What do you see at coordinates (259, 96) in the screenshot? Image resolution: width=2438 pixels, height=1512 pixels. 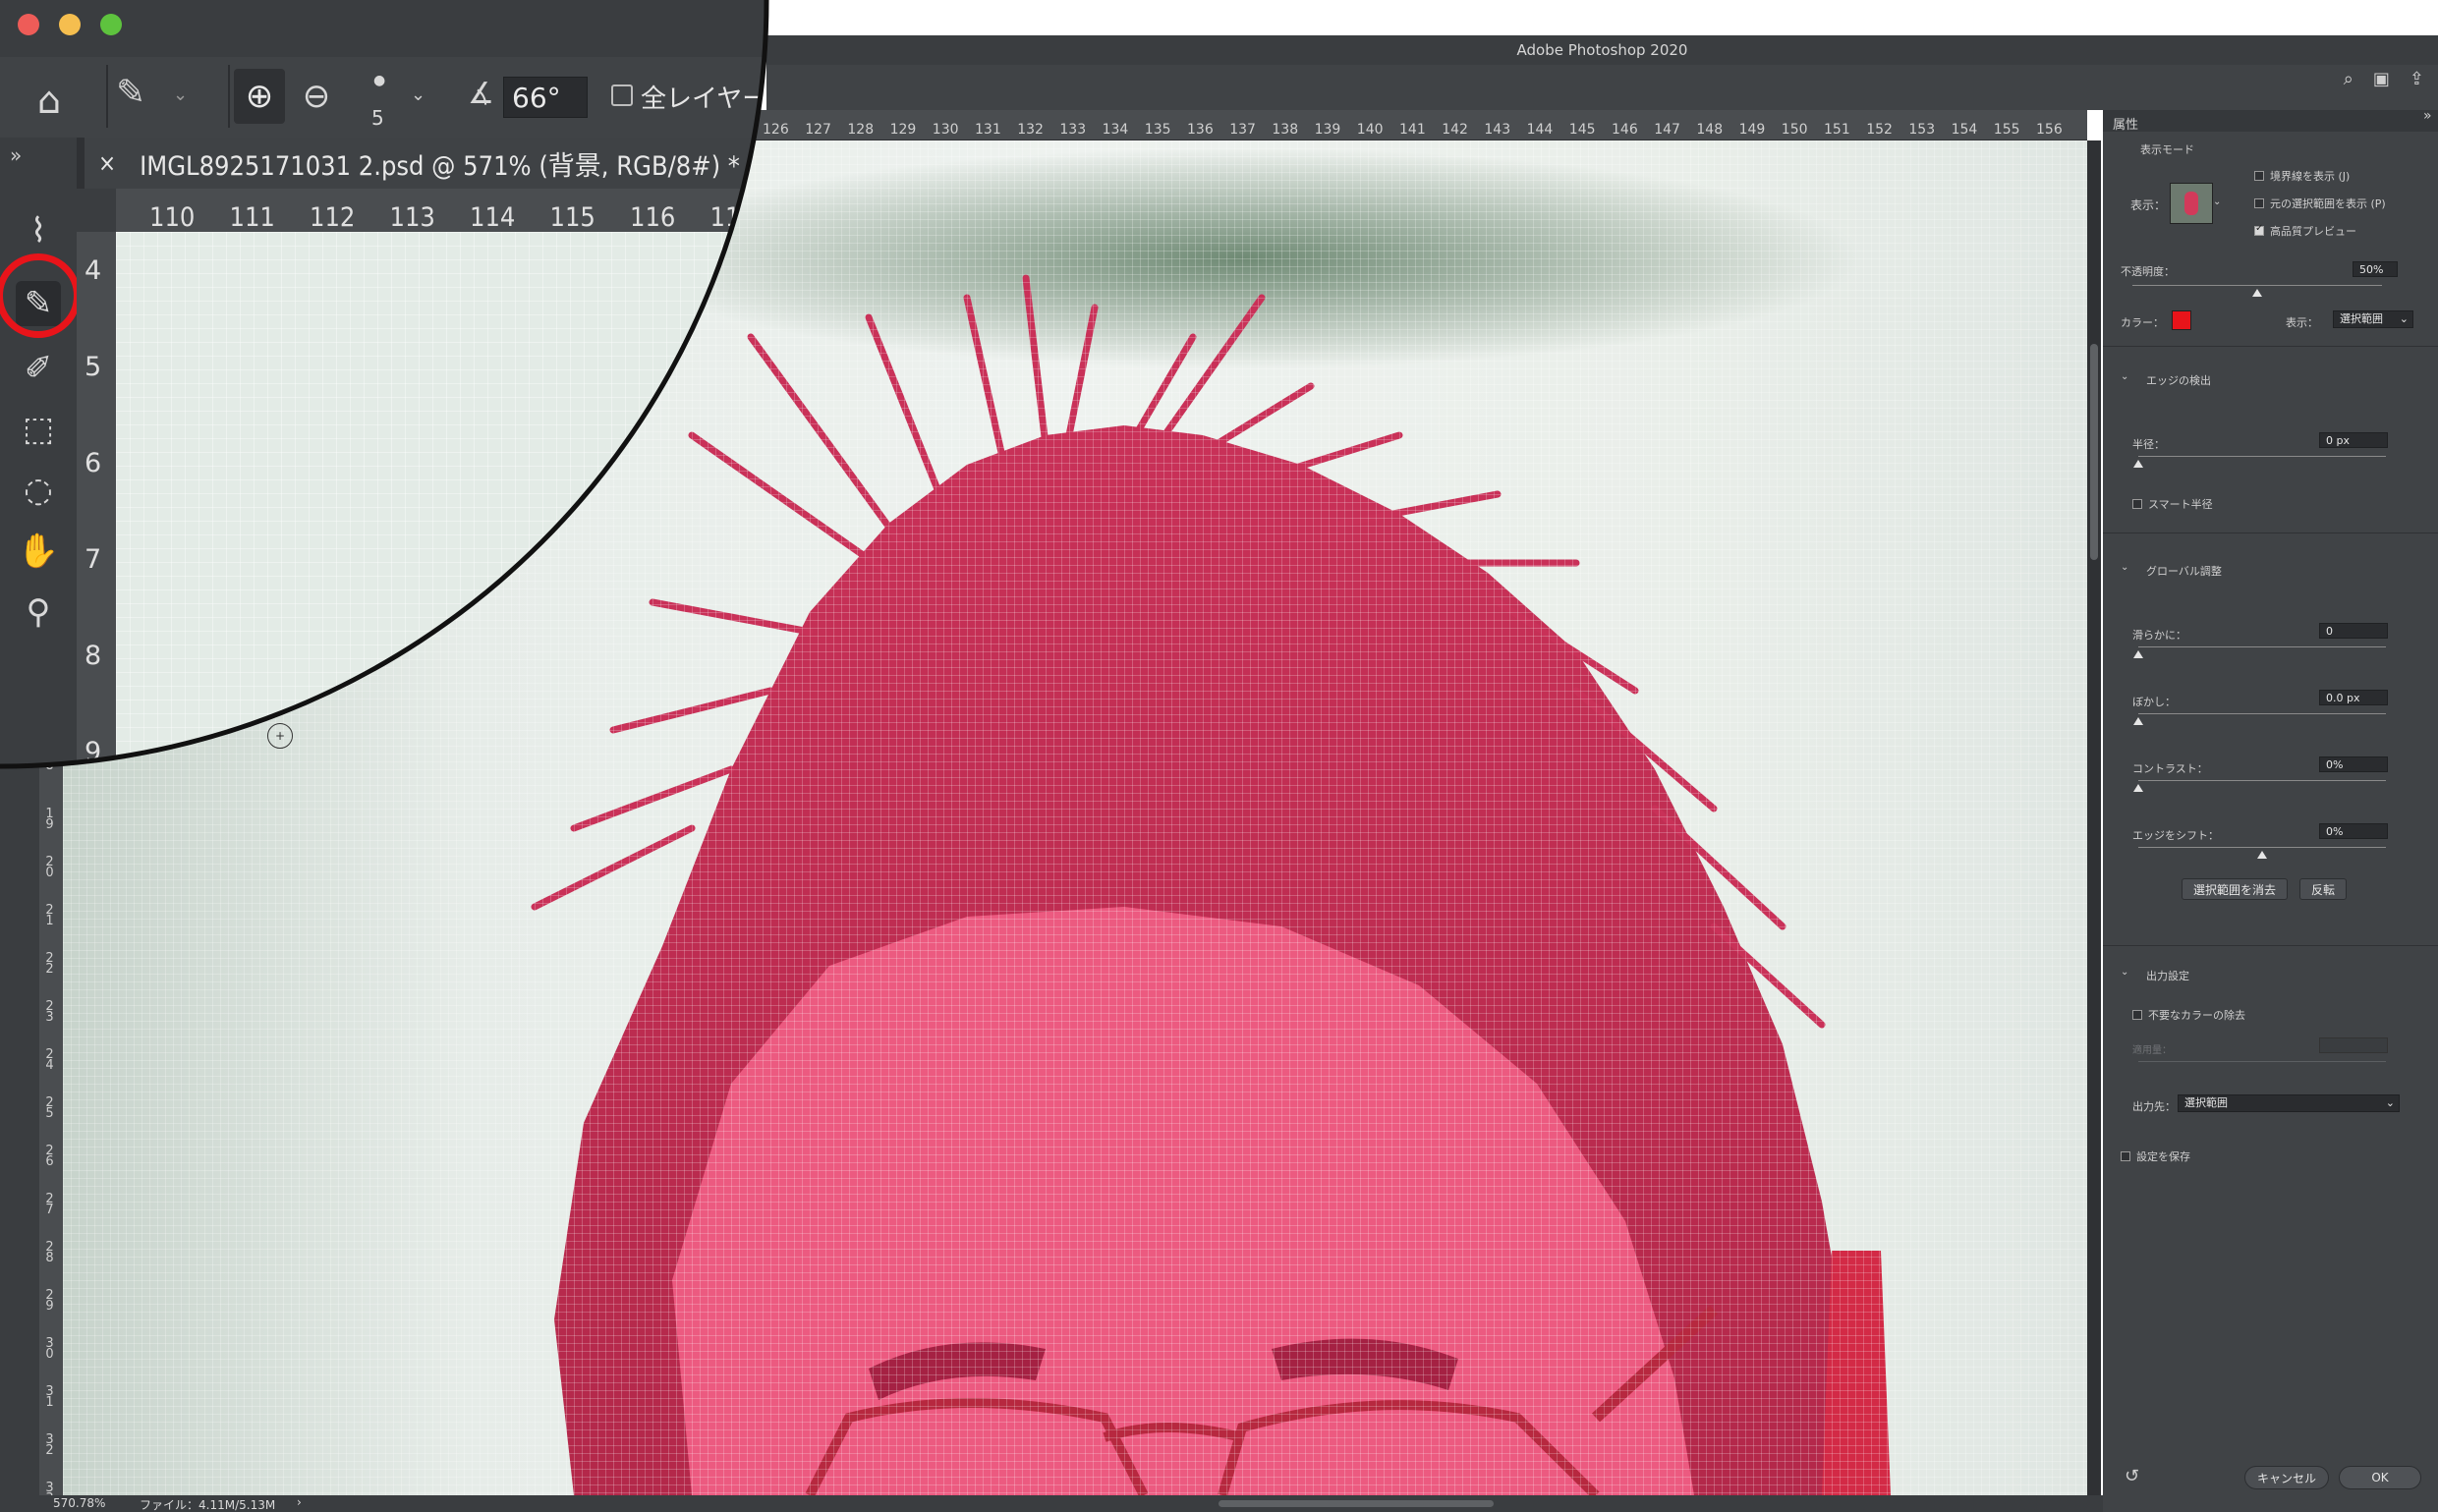 I see `add-mode-button: ⊕` at bounding box center [259, 96].